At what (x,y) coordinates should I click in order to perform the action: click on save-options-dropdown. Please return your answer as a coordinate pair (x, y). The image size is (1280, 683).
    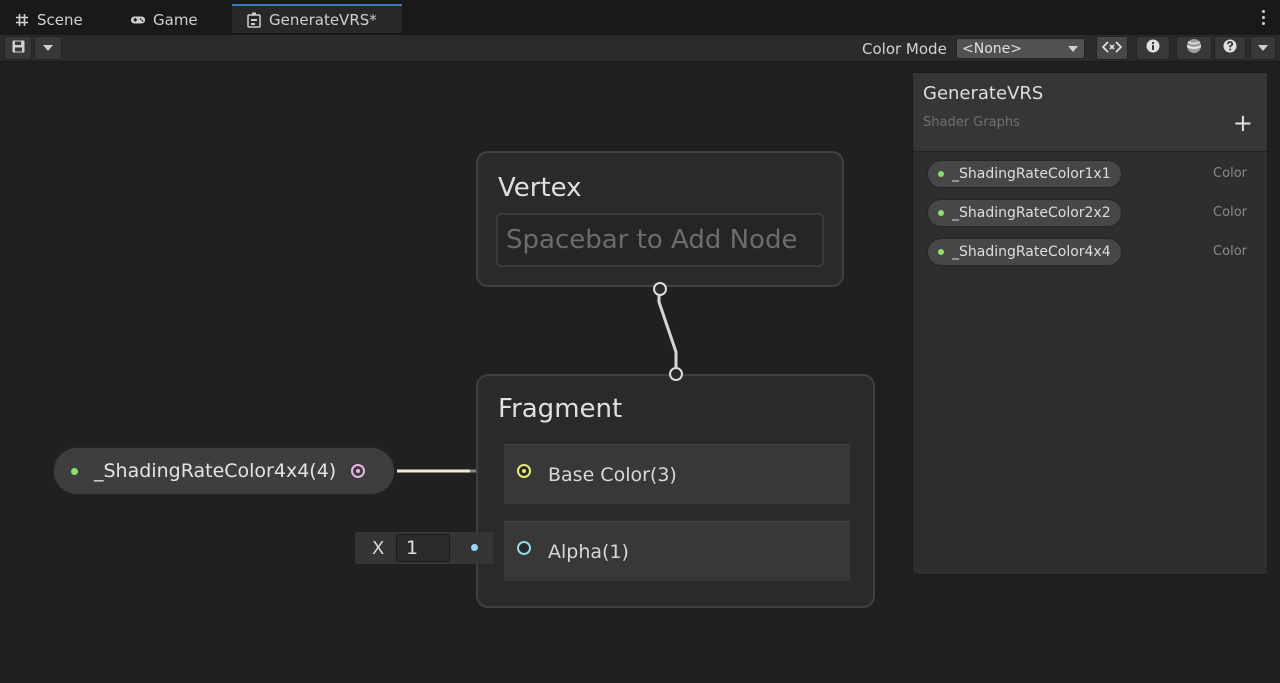
    Looking at the image, I should click on (48, 48).